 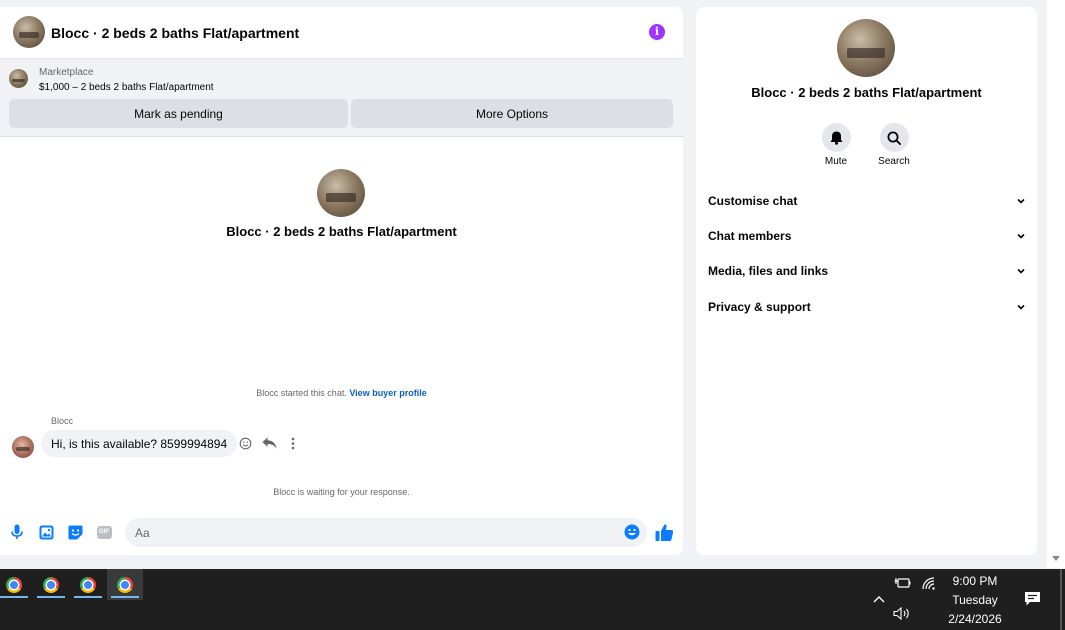 I want to click on clock-day: Tuesday, so click(x=975, y=600).